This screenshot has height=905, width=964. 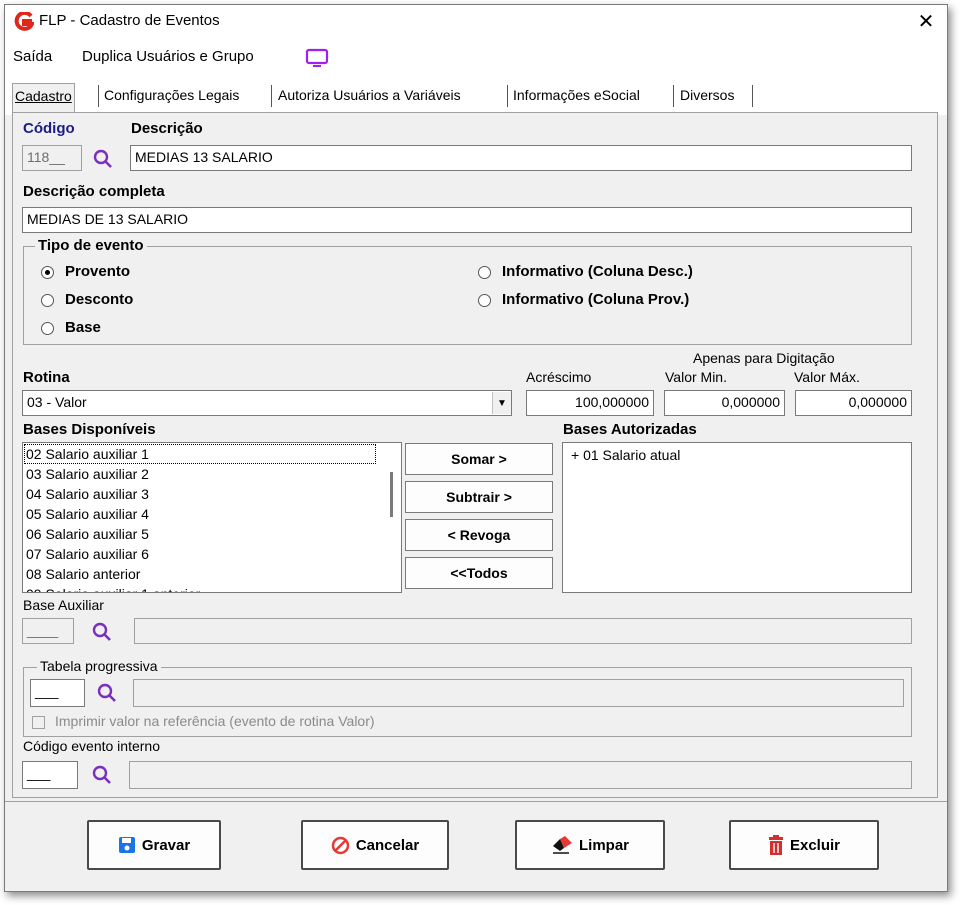 I want to click on excluir-button: Excluir, so click(x=804, y=845).